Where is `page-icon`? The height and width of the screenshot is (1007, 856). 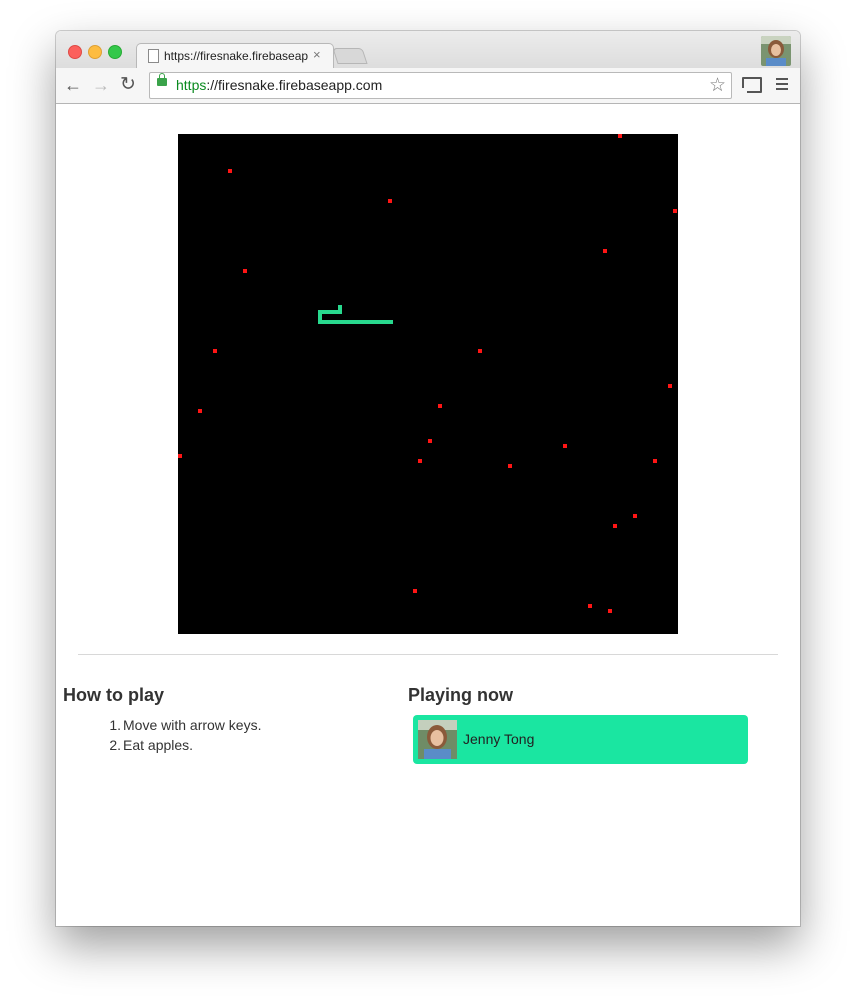 page-icon is located at coordinates (153, 56).